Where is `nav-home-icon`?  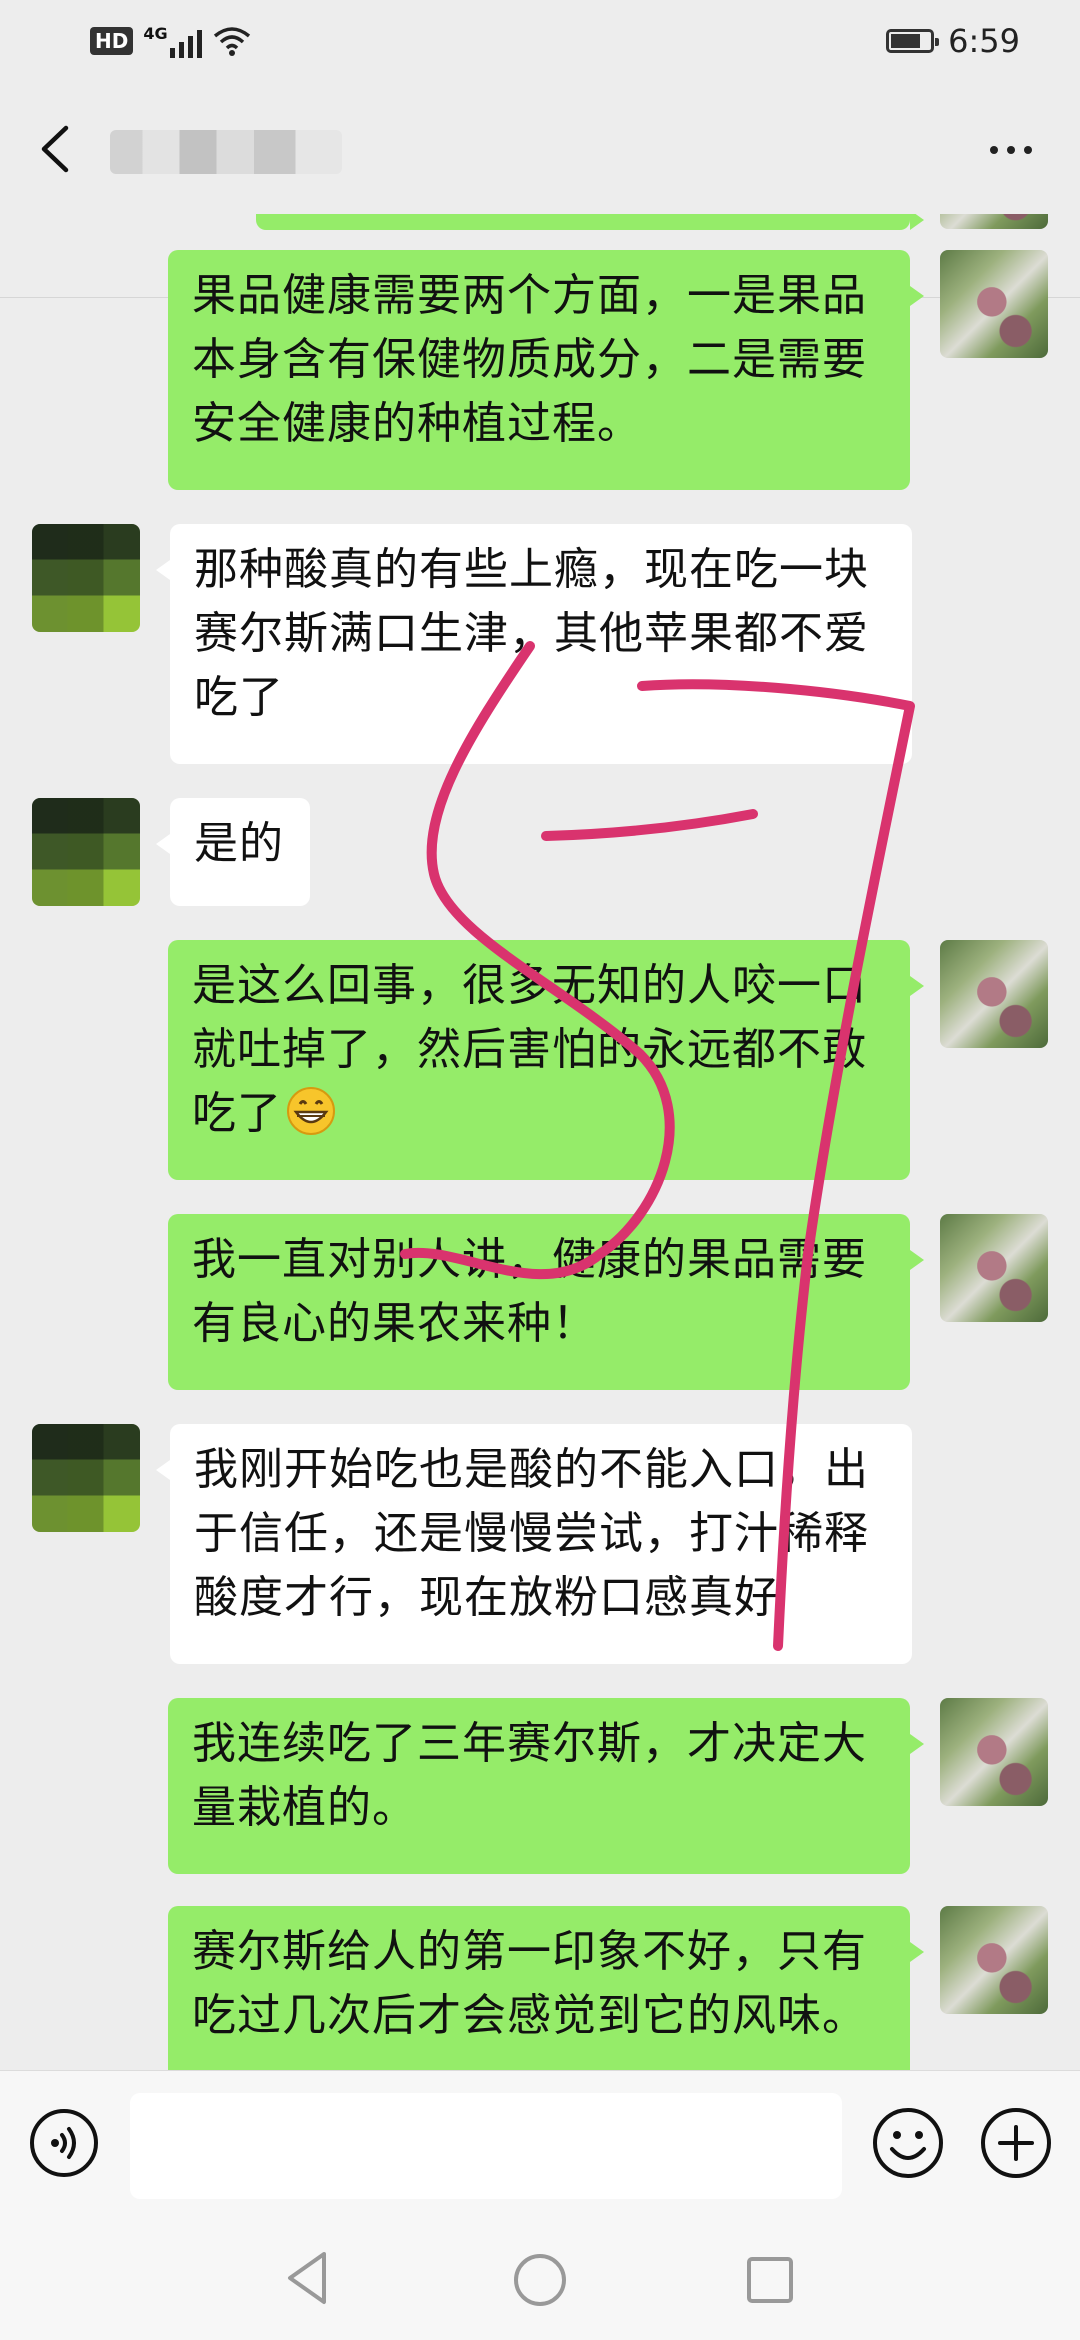 nav-home-icon is located at coordinates (540, 2280).